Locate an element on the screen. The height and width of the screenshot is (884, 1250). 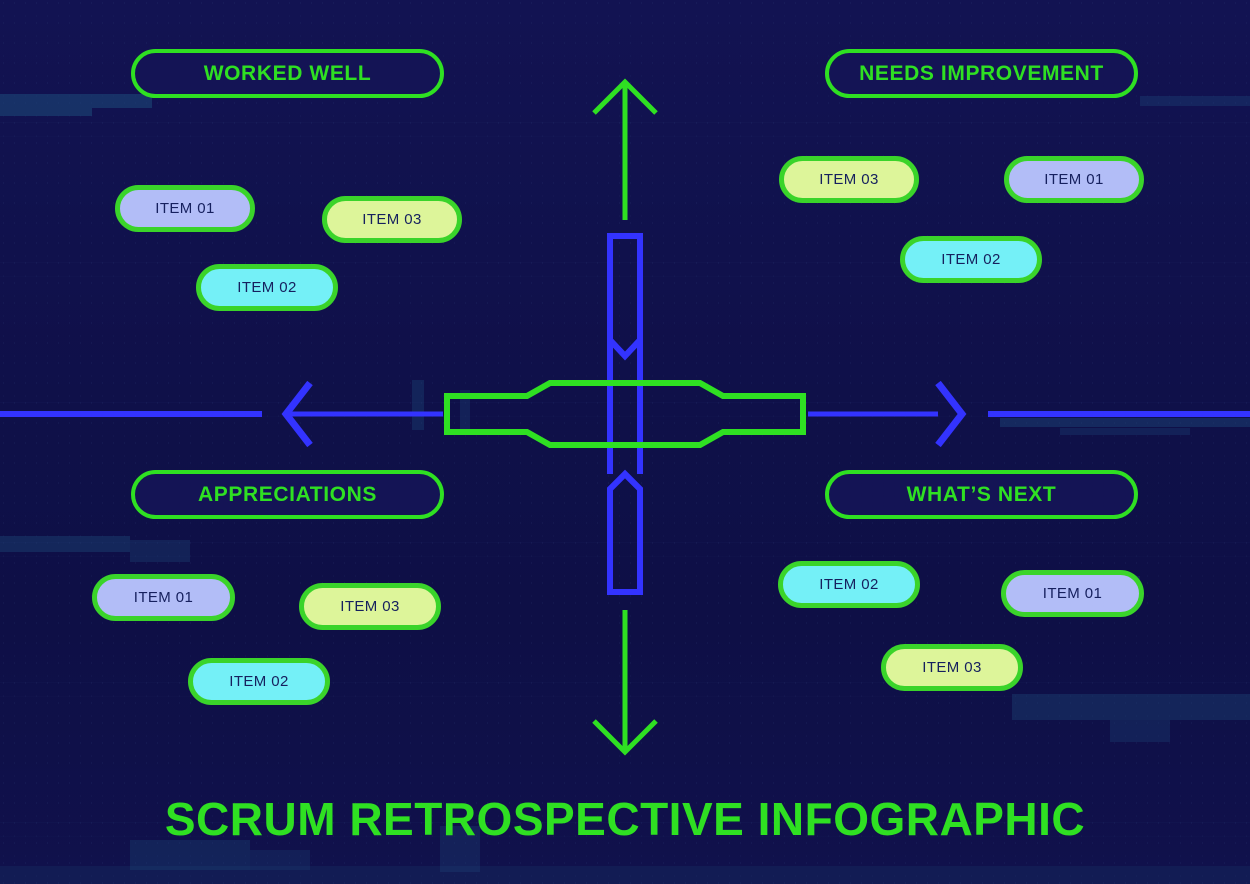
crosshair-emblem-vertical is located at coordinates (625, 414).